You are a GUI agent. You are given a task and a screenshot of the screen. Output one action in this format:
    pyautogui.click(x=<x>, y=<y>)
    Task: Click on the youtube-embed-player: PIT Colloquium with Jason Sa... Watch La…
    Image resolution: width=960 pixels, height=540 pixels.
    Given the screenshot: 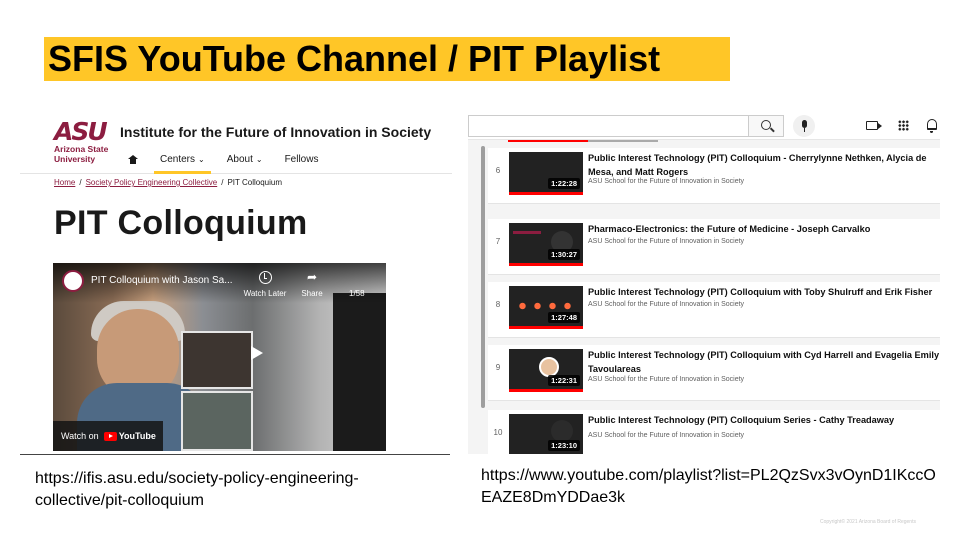 What is the action you would take?
    pyautogui.click(x=219, y=357)
    